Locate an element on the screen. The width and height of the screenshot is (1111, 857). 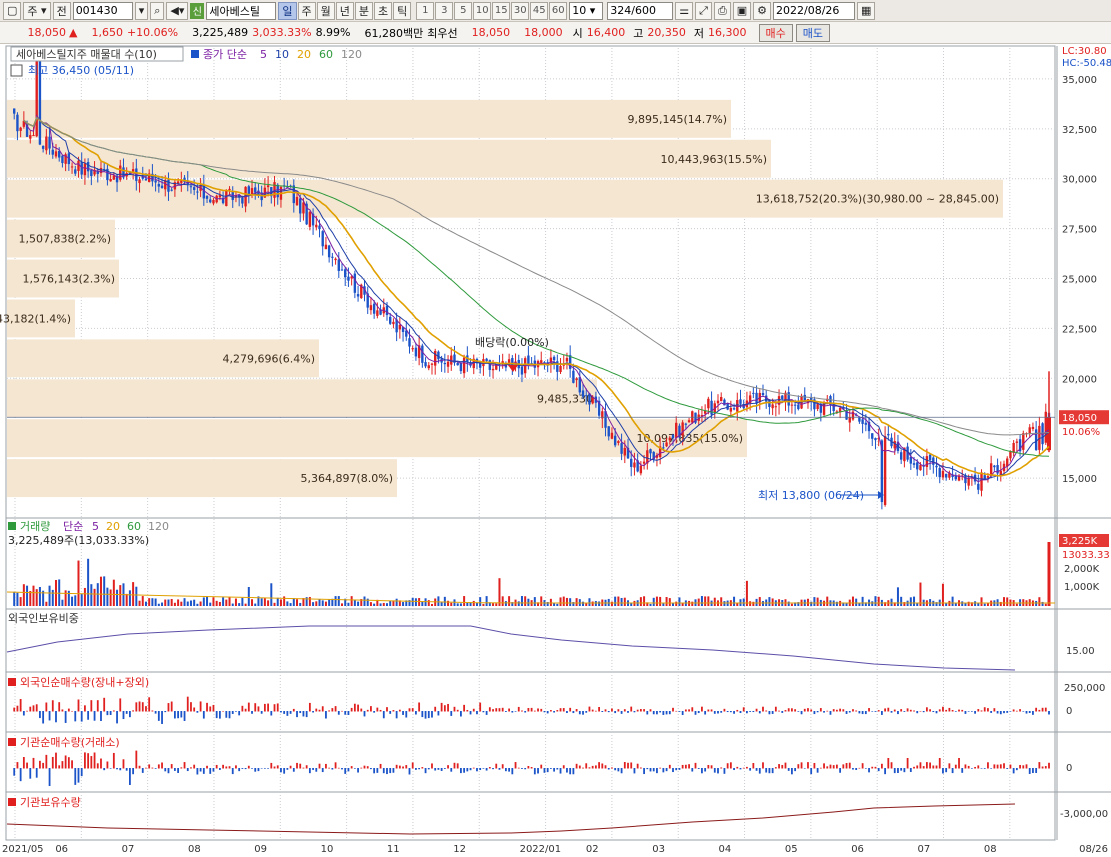
count-input: 324/600 is located at coordinates (640, 10).